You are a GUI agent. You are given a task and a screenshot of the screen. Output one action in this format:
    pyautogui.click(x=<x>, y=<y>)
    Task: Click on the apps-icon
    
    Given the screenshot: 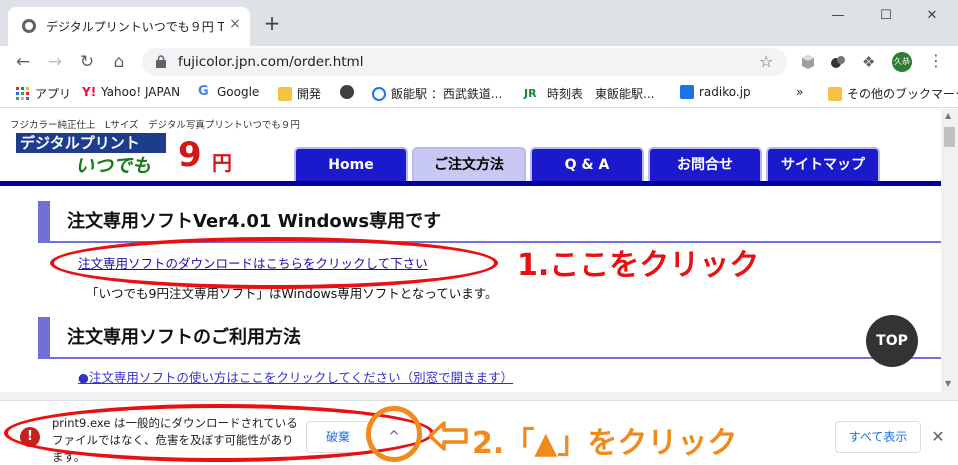 What is the action you would take?
    pyautogui.click(x=22, y=93)
    